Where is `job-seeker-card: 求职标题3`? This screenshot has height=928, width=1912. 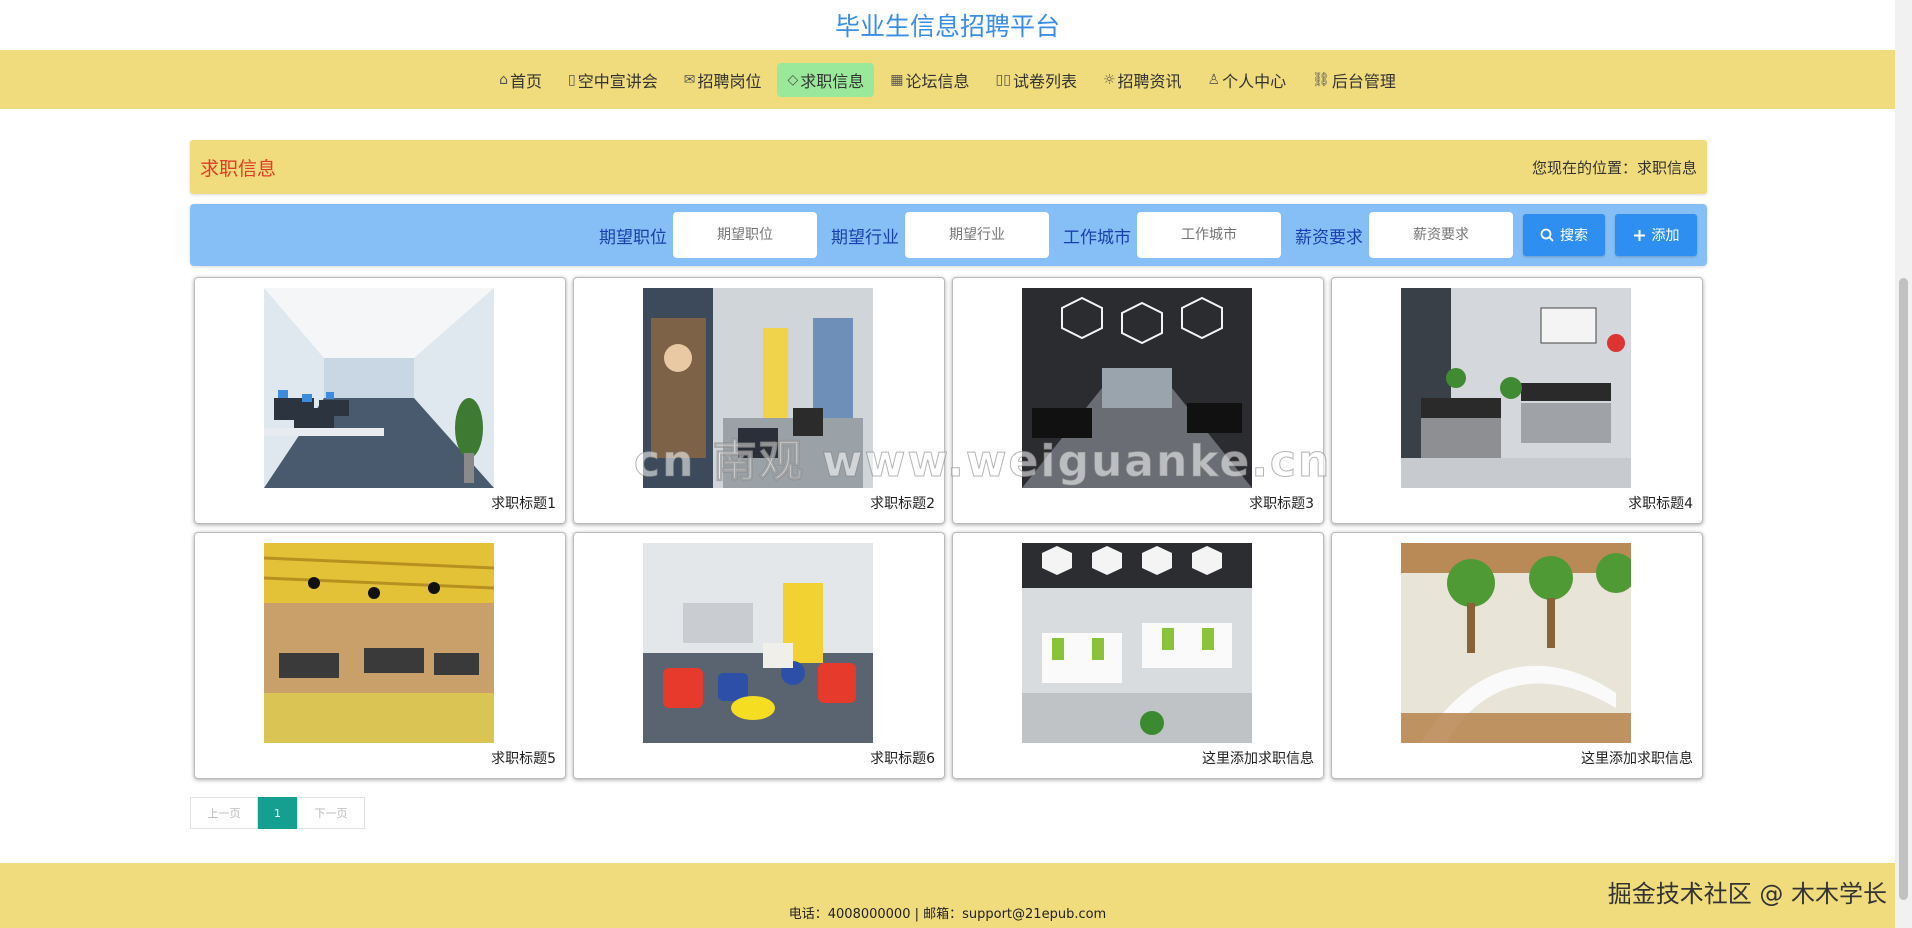
job-seeker-card: 求职标题3 is located at coordinates (1138, 400).